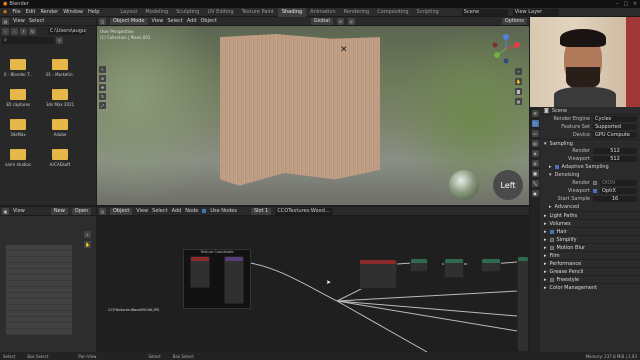  I want to click on menu-edit: Edit, so click(31, 12).